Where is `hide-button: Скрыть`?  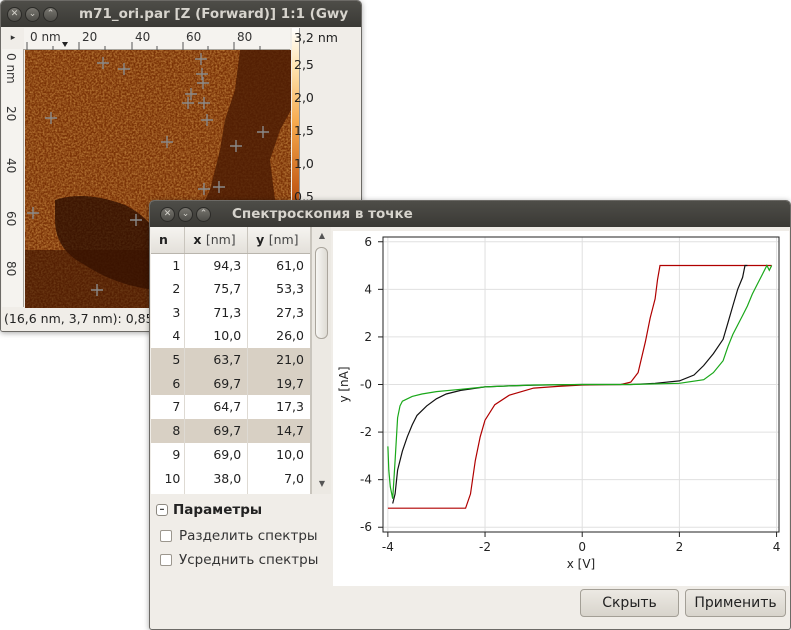 hide-button: Скрыть is located at coordinates (629, 603).